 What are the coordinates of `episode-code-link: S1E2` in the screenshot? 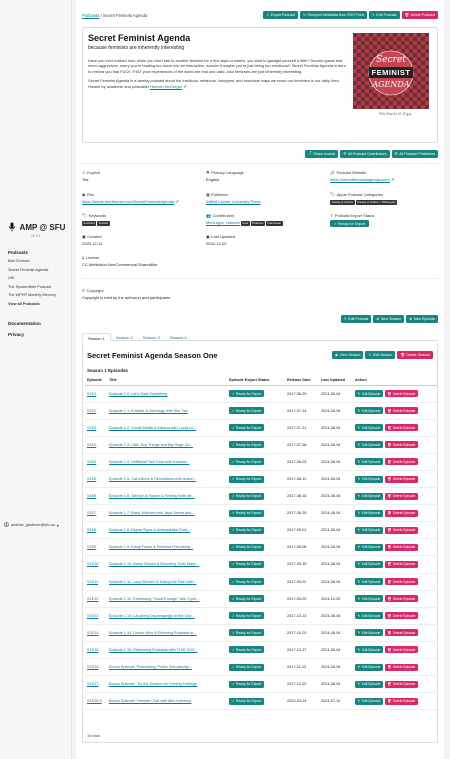 It's located at (91, 411).